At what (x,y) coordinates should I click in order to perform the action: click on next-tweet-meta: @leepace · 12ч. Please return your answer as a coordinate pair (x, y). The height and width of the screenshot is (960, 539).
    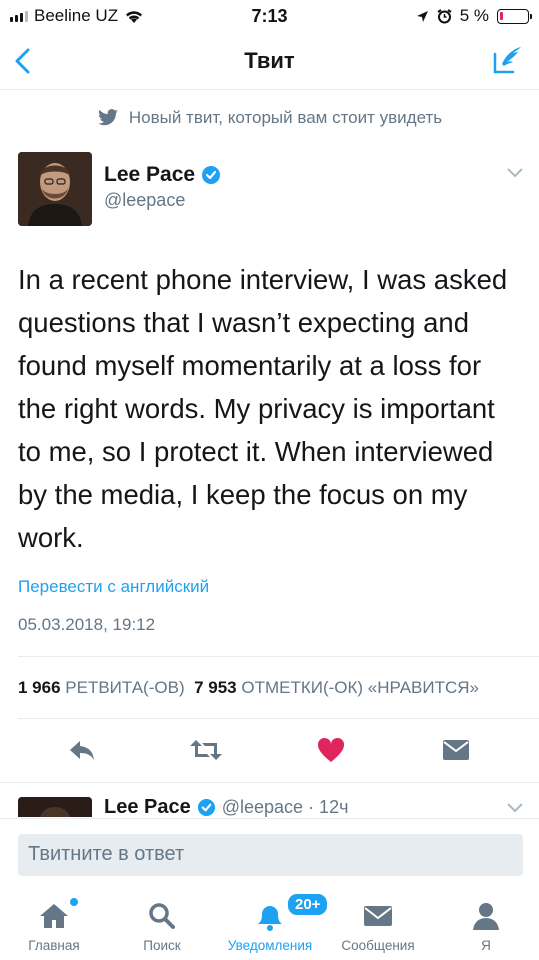
    Looking at the image, I should click on (285, 807).